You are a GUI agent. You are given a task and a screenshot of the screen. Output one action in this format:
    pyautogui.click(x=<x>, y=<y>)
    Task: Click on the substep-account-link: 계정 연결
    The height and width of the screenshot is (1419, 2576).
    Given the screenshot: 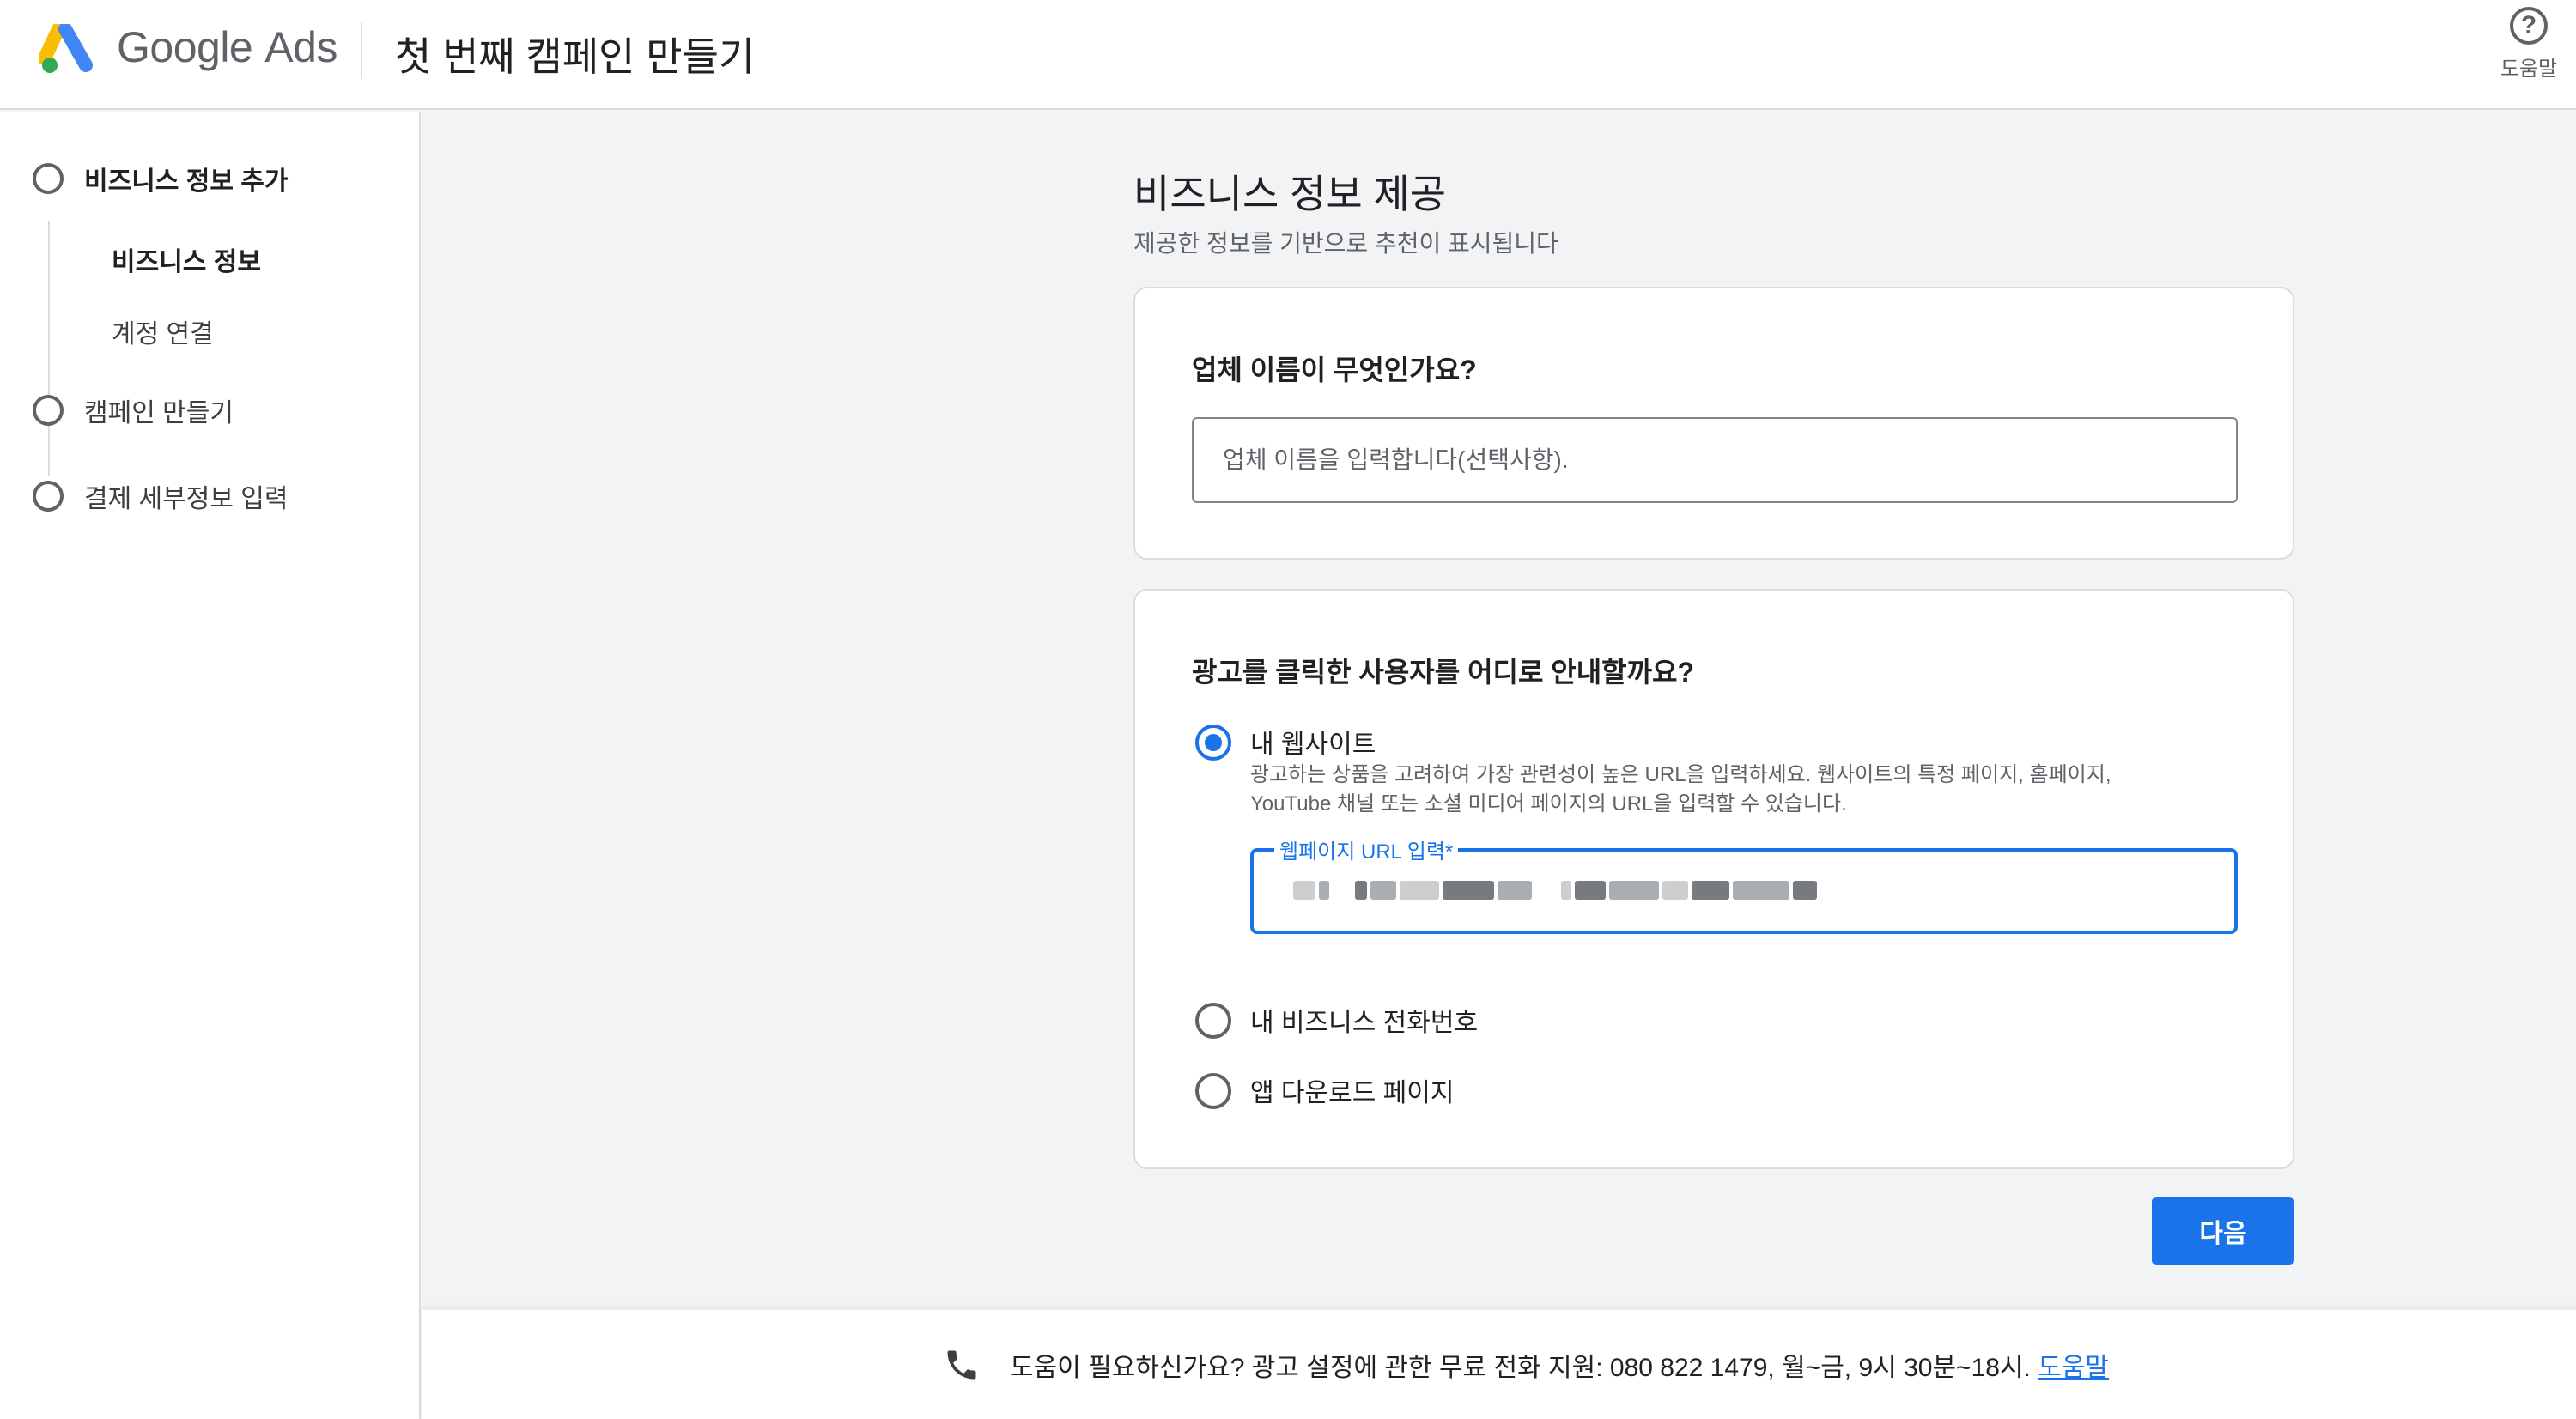 What is the action you would take?
    pyautogui.click(x=163, y=331)
    